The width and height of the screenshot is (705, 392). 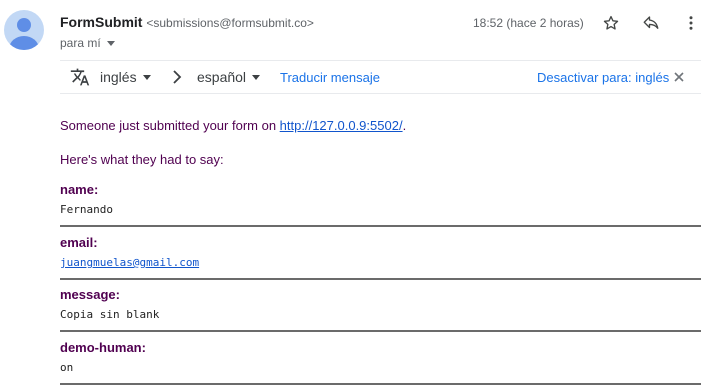 What do you see at coordinates (118, 77) in the screenshot?
I see `source-language-label: inglés` at bounding box center [118, 77].